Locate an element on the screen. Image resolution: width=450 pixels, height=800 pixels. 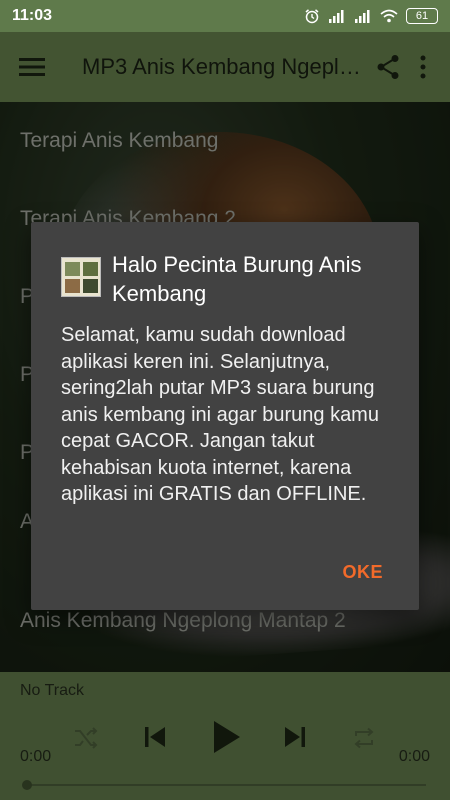
alarm-icon is located at coordinates (312, 16).